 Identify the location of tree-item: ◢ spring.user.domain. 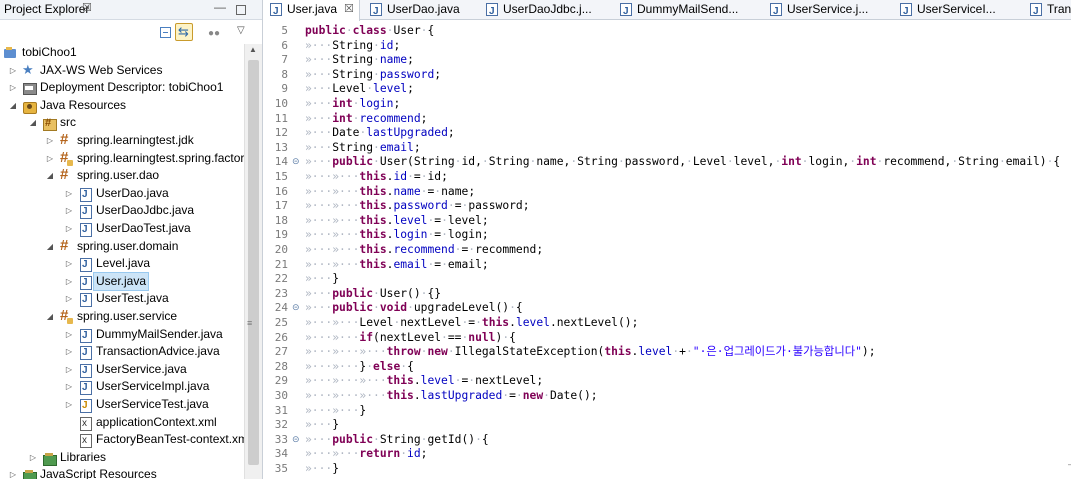
(122, 246).